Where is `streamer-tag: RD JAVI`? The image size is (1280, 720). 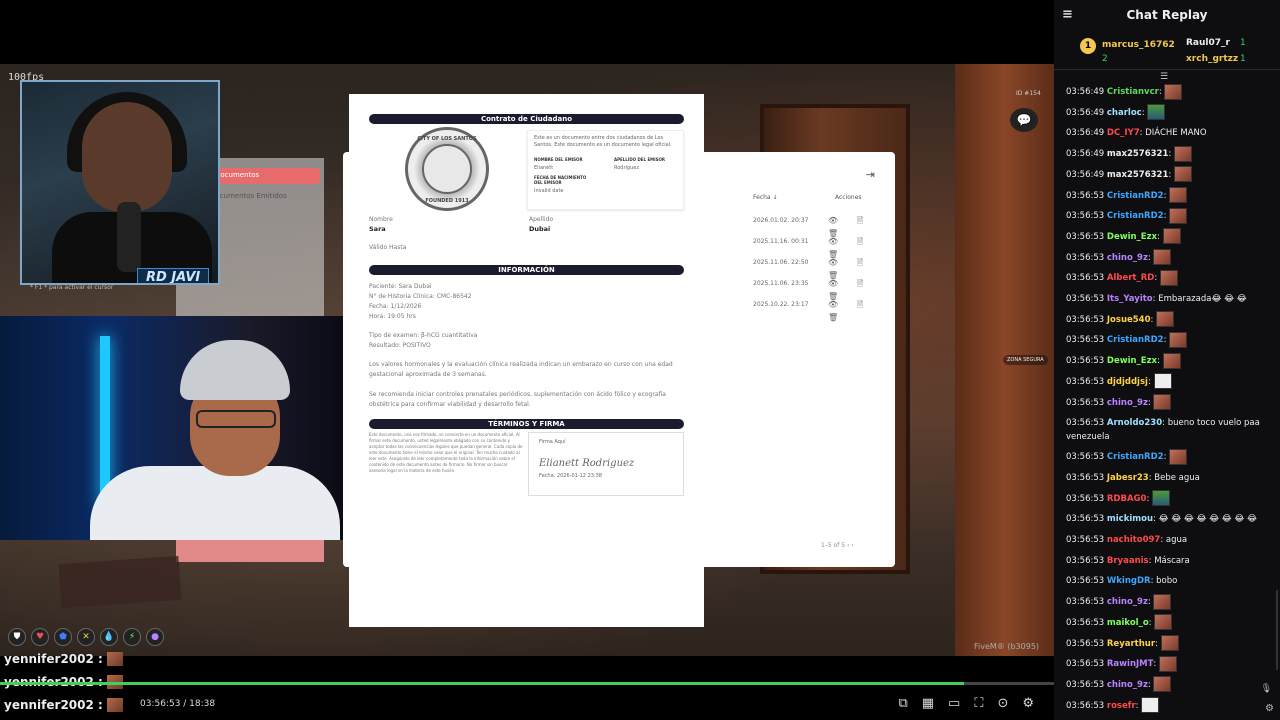
streamer-tag: RD JAVI is located at coordinates (173, 275).